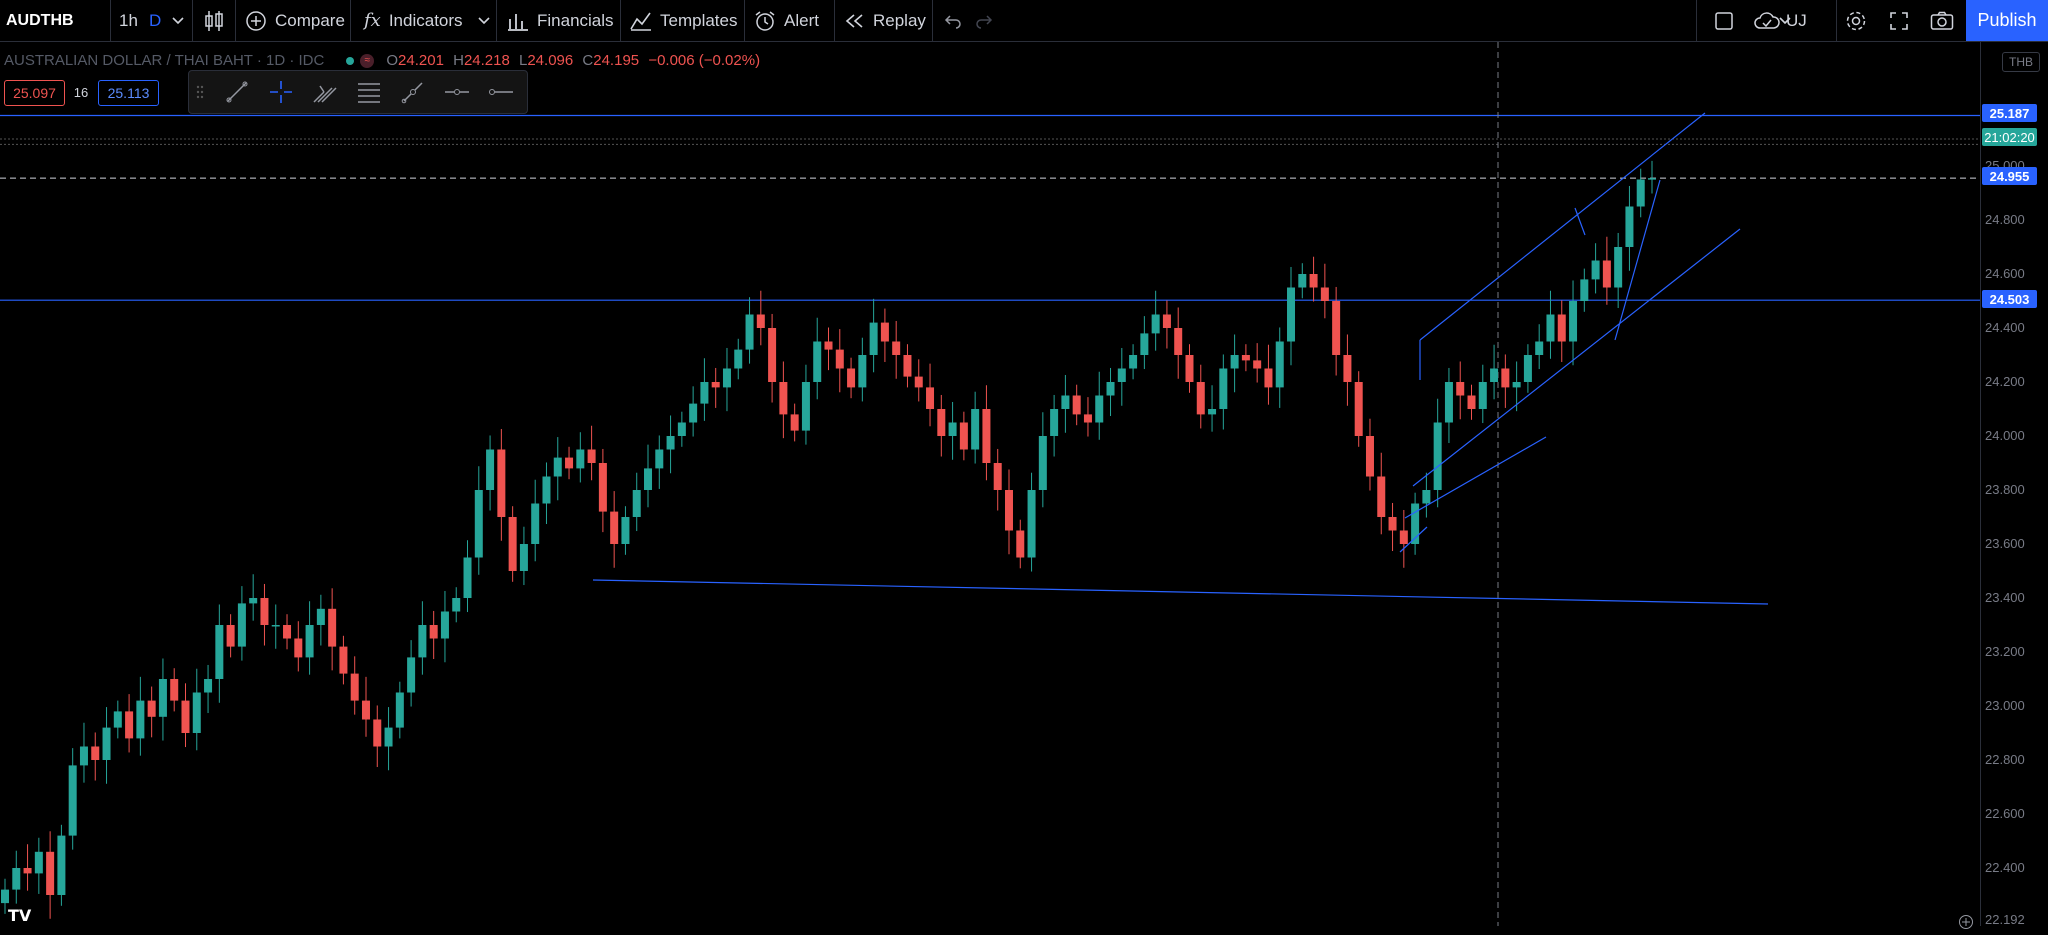 The height and width of the screenshot is (935, 2048). I want to click on plus-circle-icon, so click(256, 21).